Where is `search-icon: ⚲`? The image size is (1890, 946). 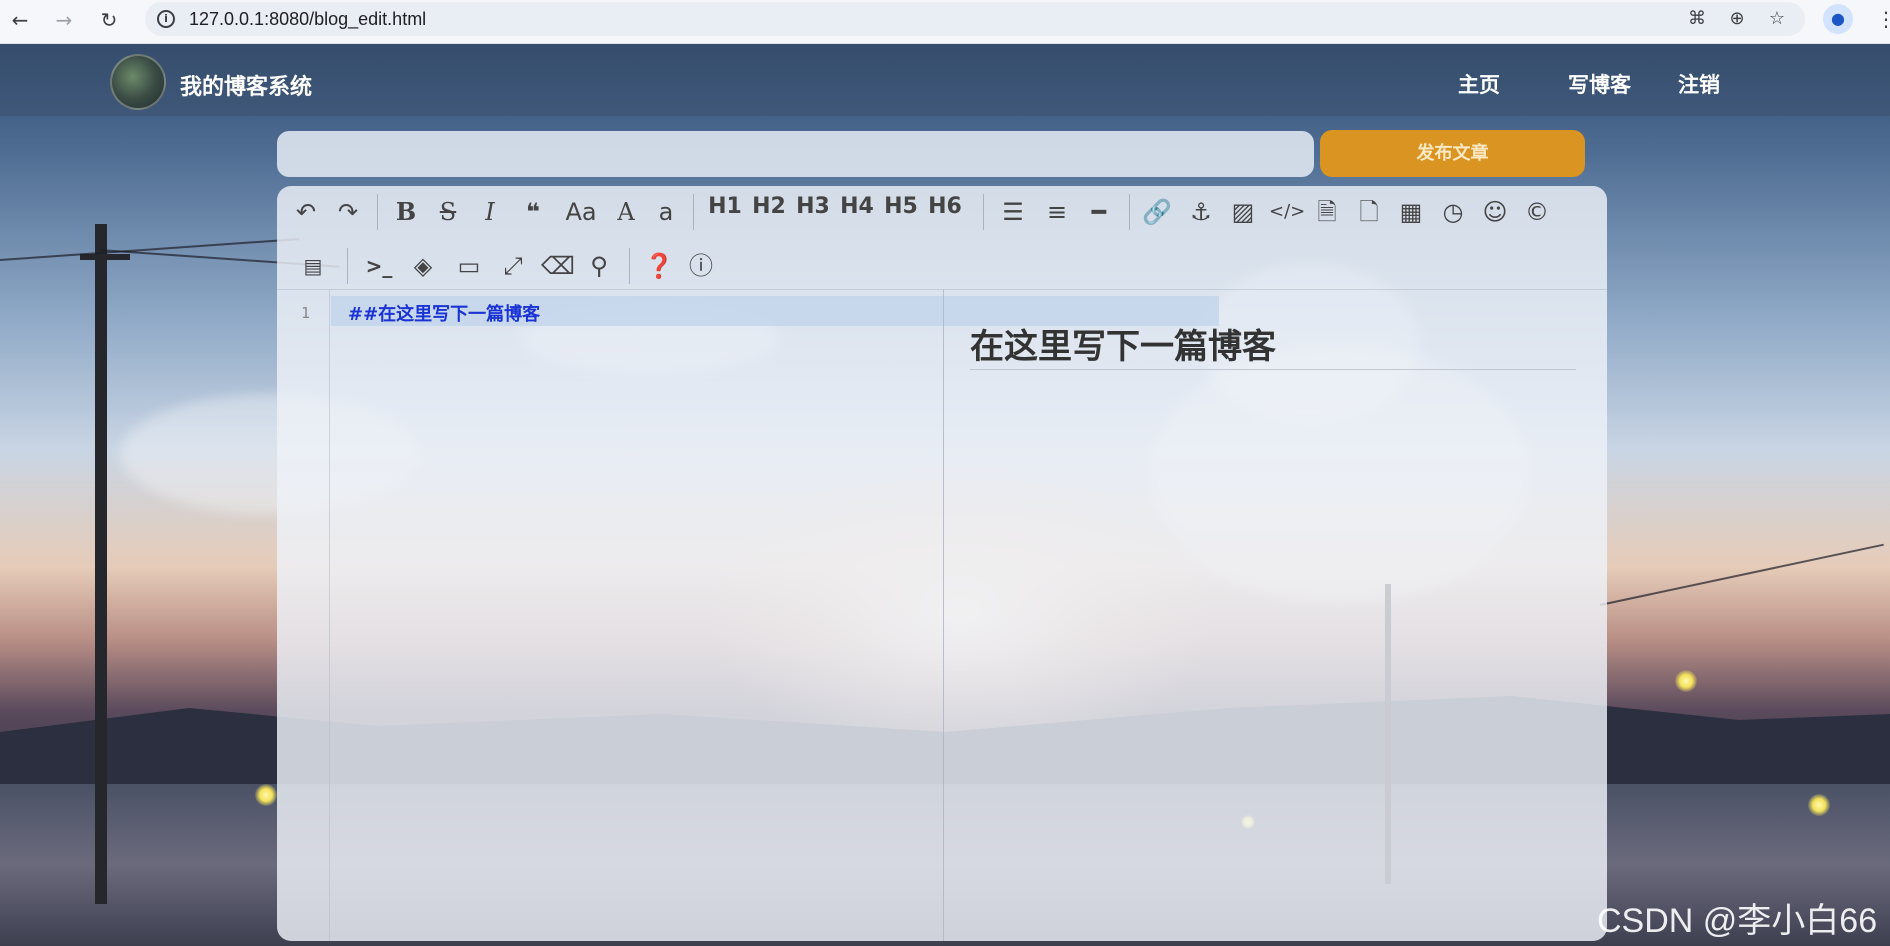
search-icon: ⚲ is located at coordinates (599, 266).